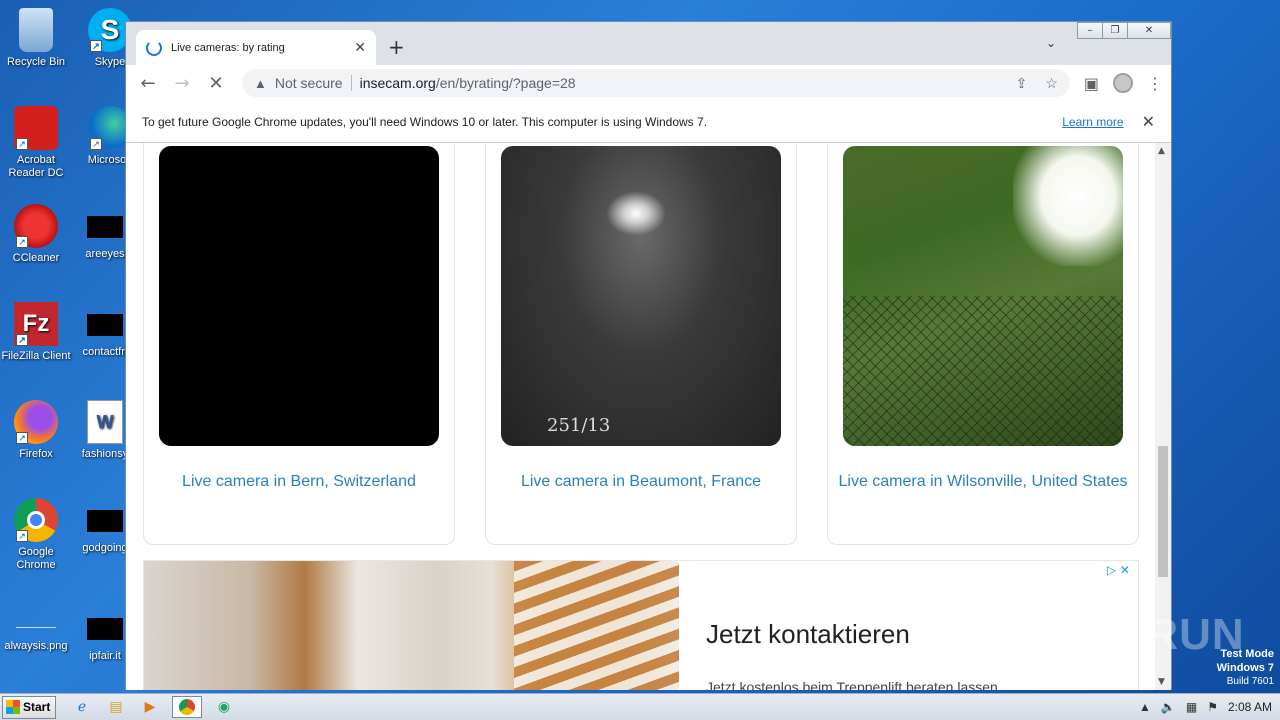 Image resolution: width=1280 pixels, height=720 pixels. Describe the element at coordinates (983, 371) in the screenshot. I see `fence-overlay` at that location.